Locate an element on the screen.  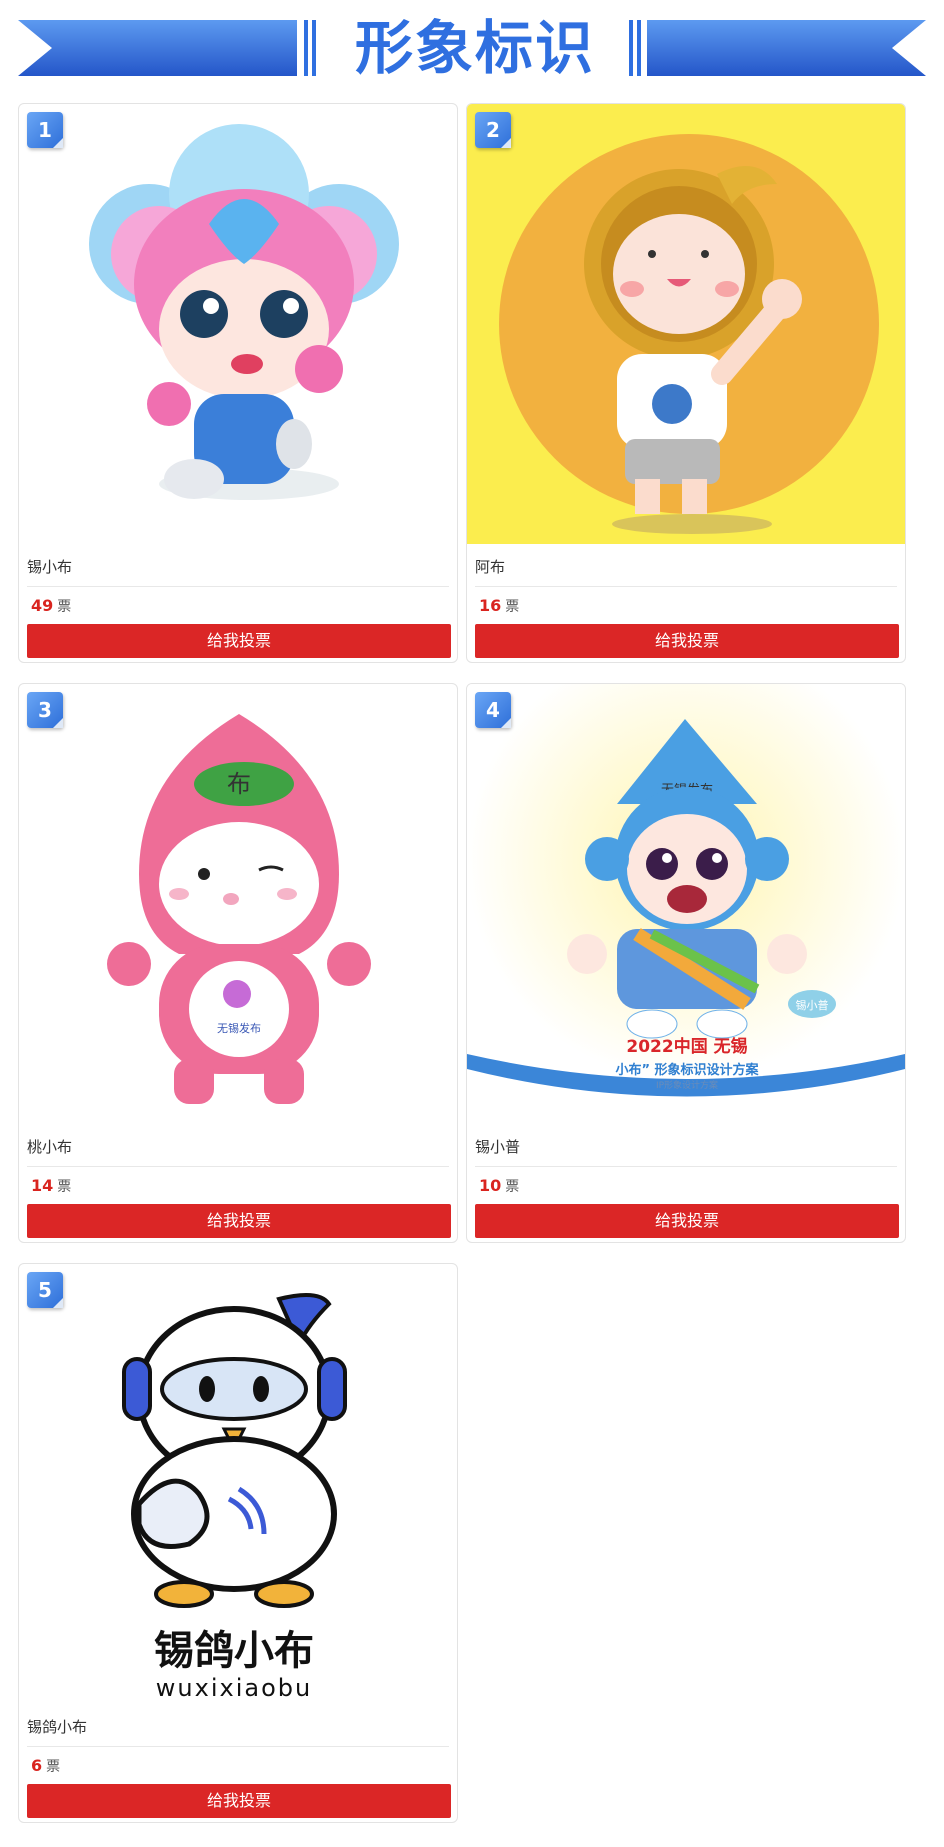
entry-number-badge: 5 is located at coordinates (45, 1290).